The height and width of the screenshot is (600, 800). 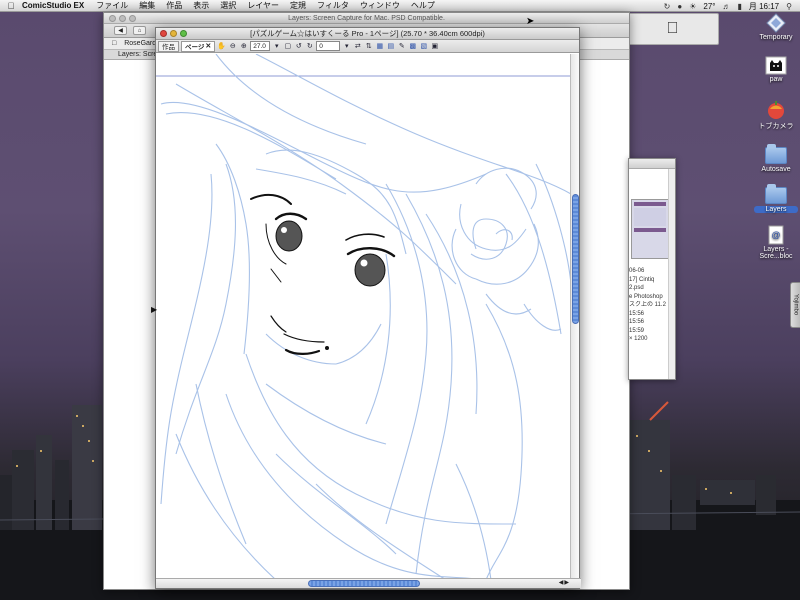 I want to click on menu-ruler: 定規, so click(x=298, y=5).